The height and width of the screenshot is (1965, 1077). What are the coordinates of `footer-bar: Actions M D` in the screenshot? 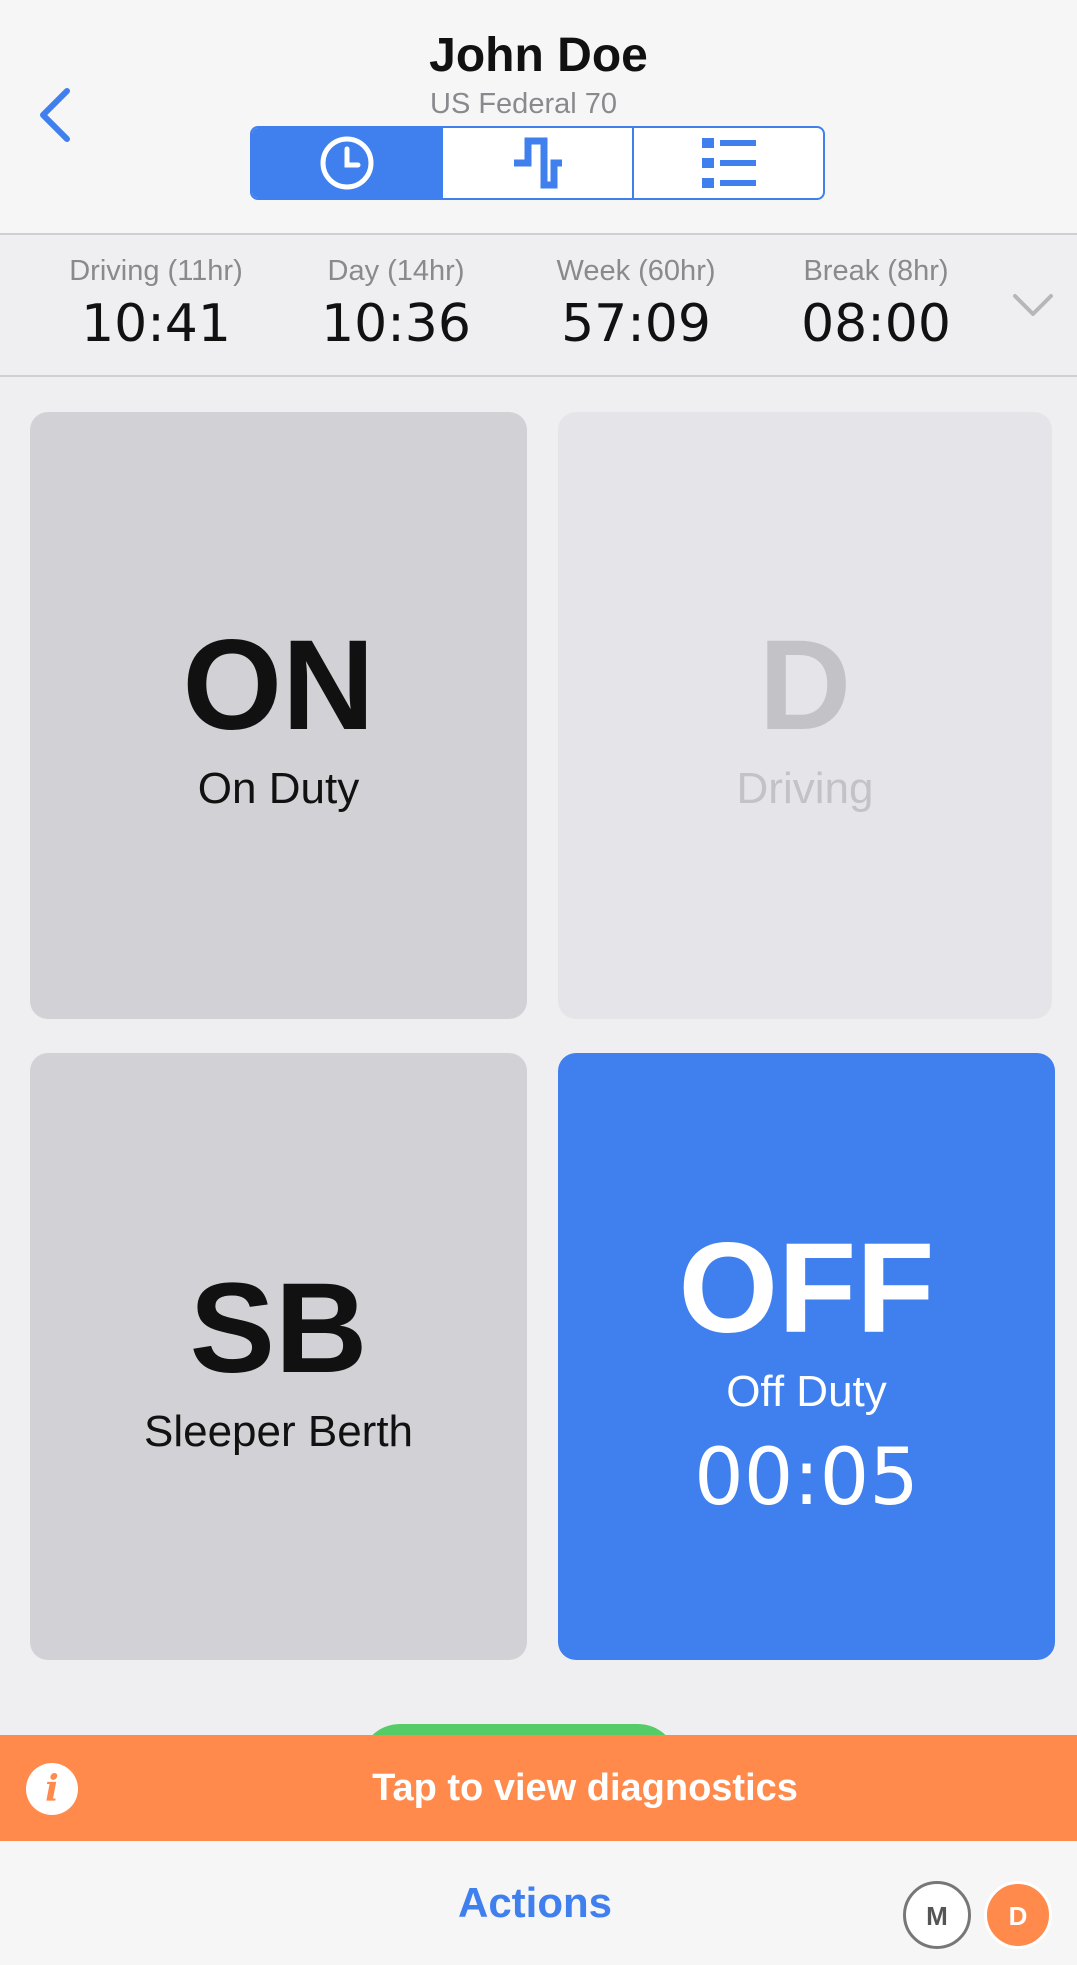 It's located at (538, 1903).